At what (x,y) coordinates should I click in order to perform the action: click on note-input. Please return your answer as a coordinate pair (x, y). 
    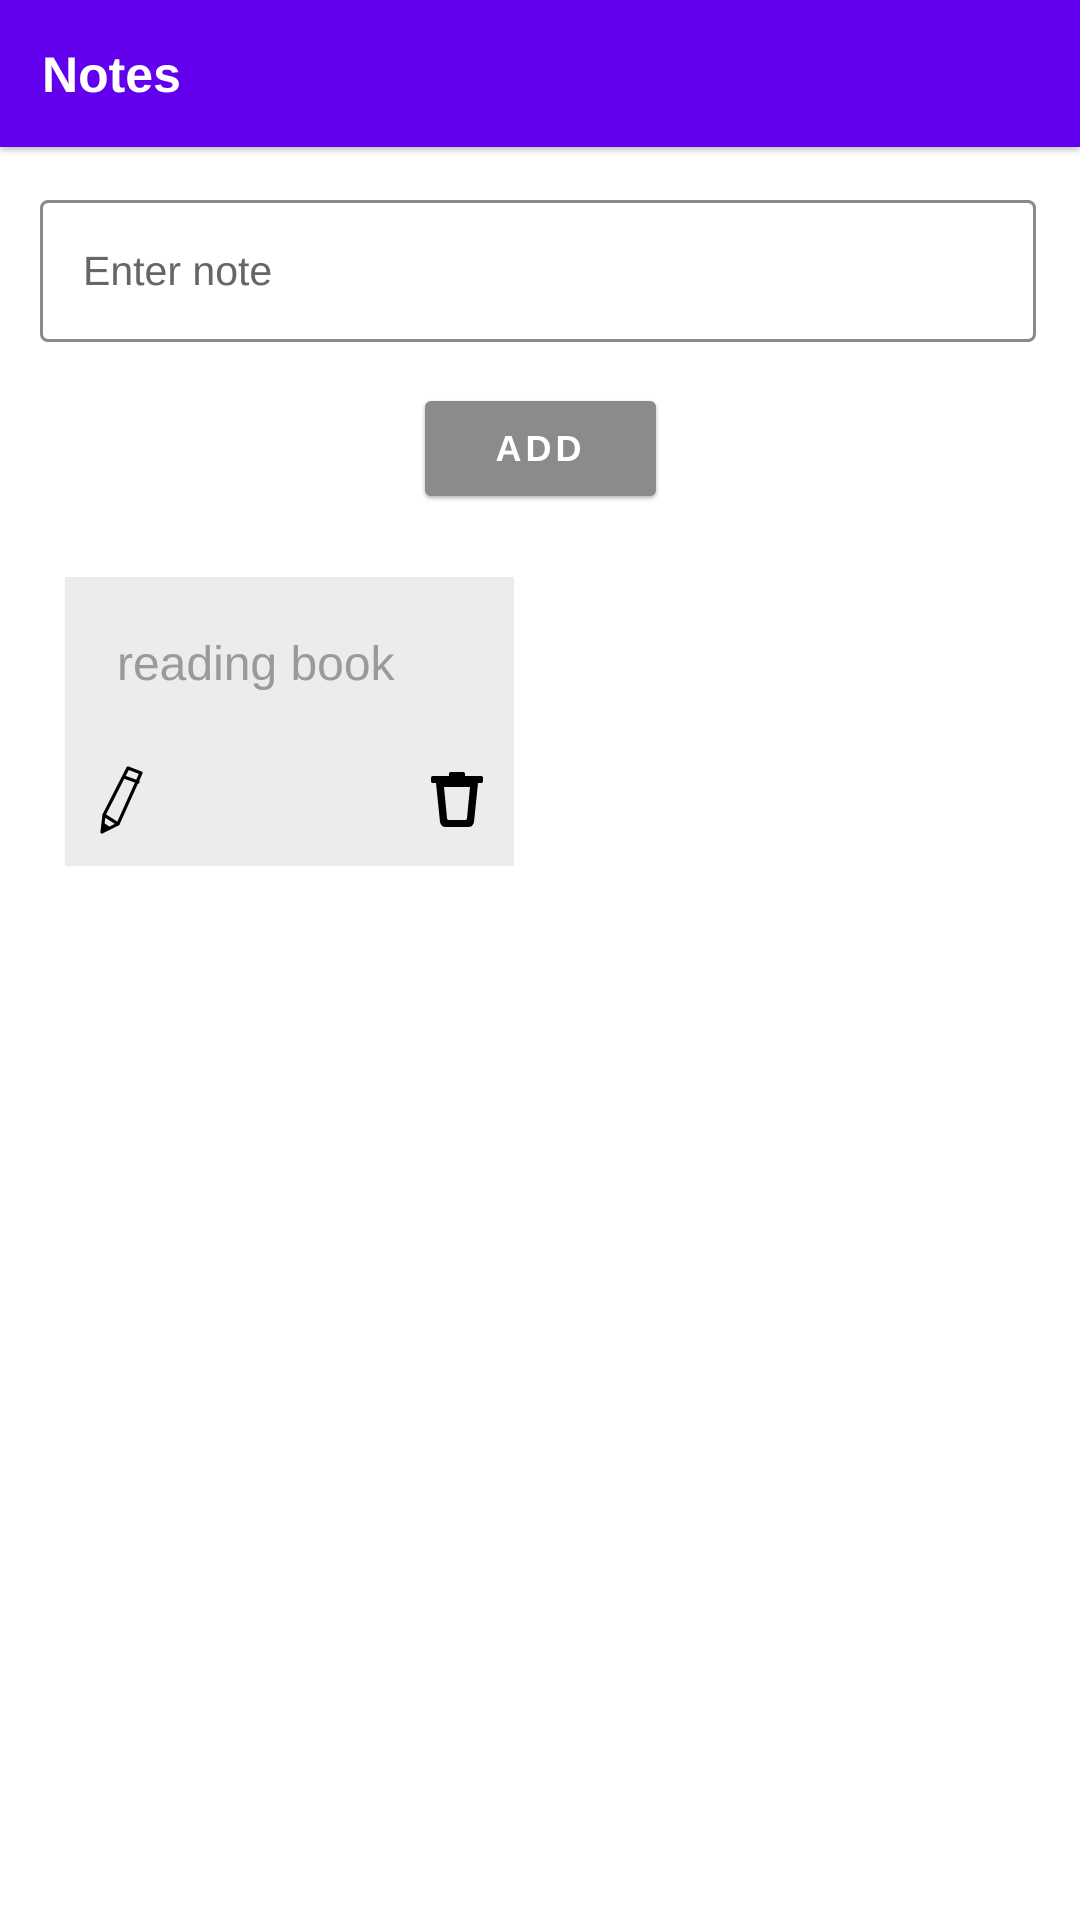
    Looking at the image, I should click on (538, 271).